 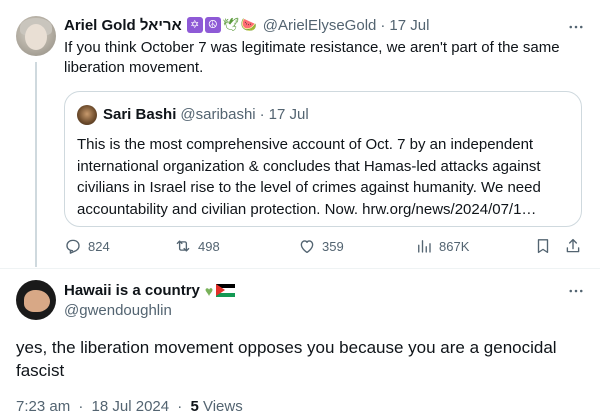 I want to click on peace-emoji-icon: ☮, so click(x=212, y=25).